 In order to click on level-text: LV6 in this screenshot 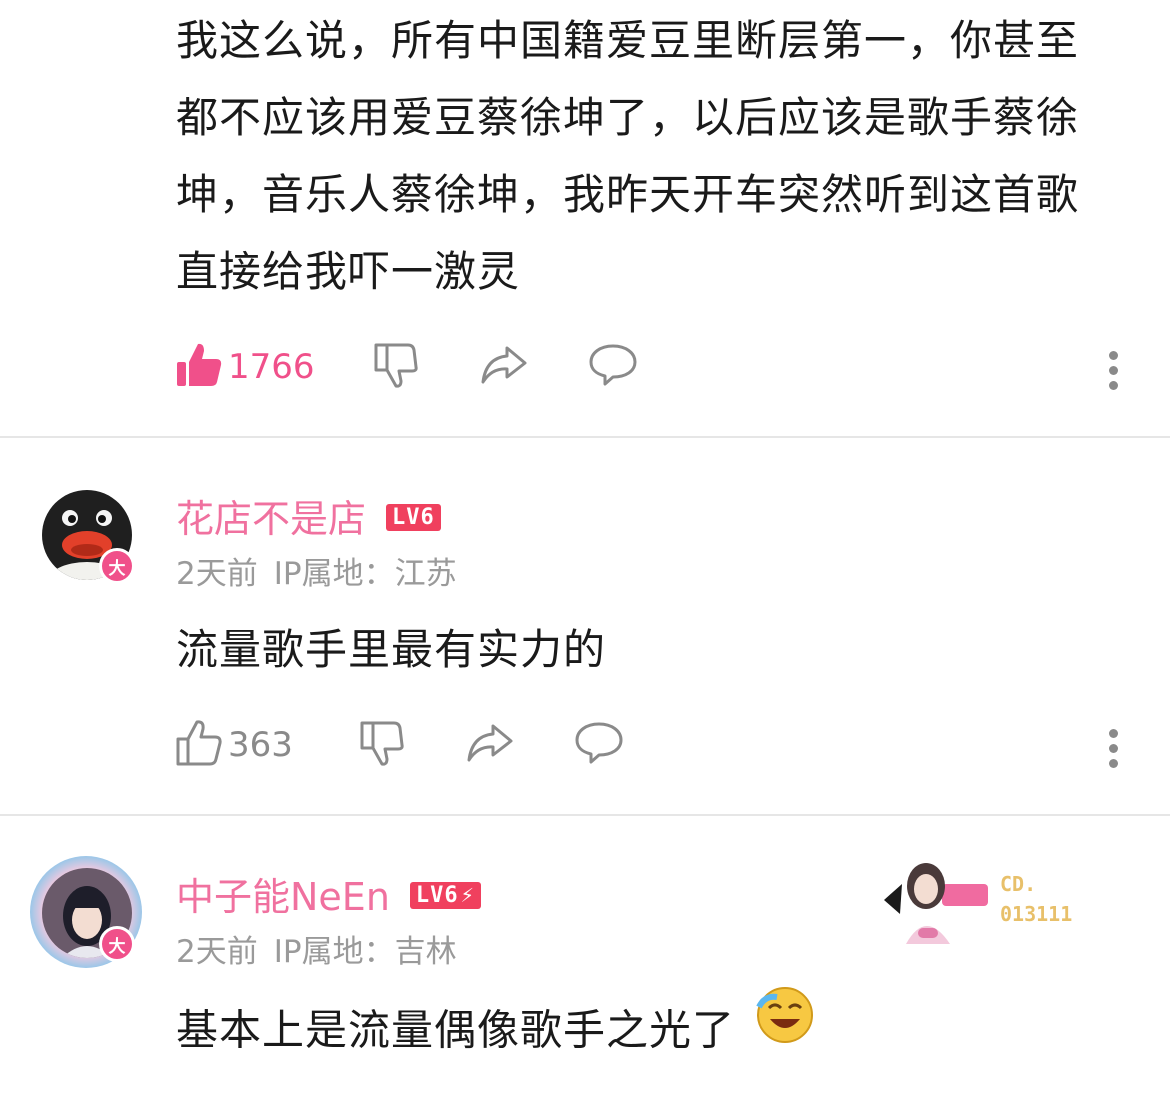, I will do `click(437, 895)`.